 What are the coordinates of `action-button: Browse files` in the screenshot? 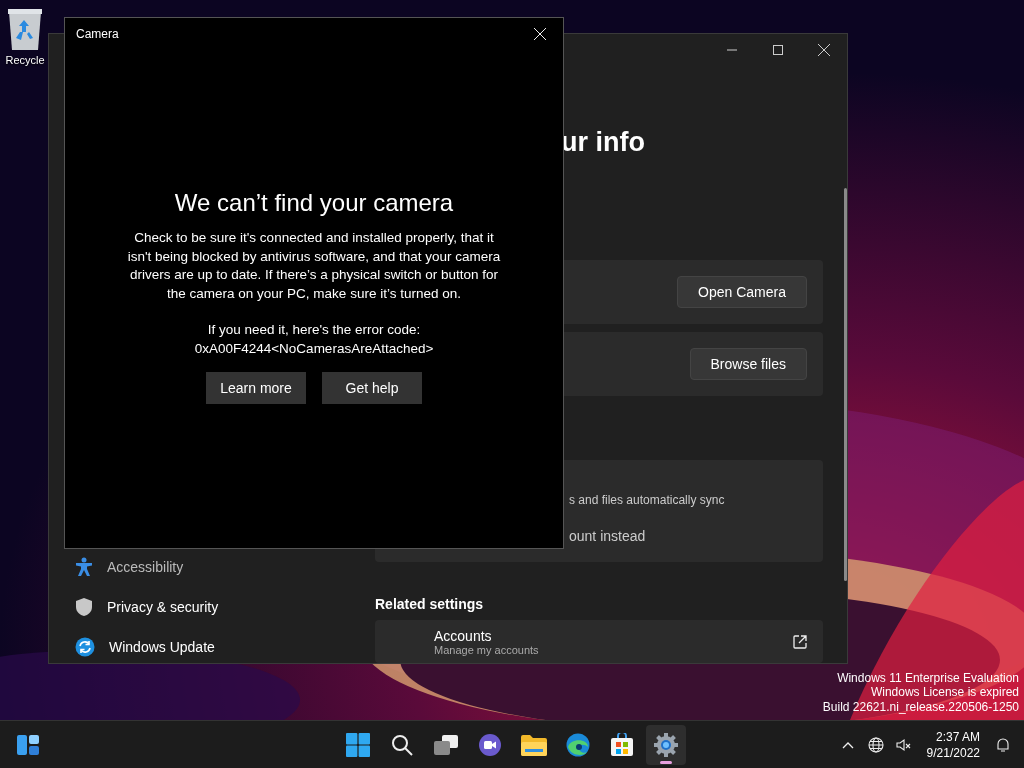 It's located at (748, 364).